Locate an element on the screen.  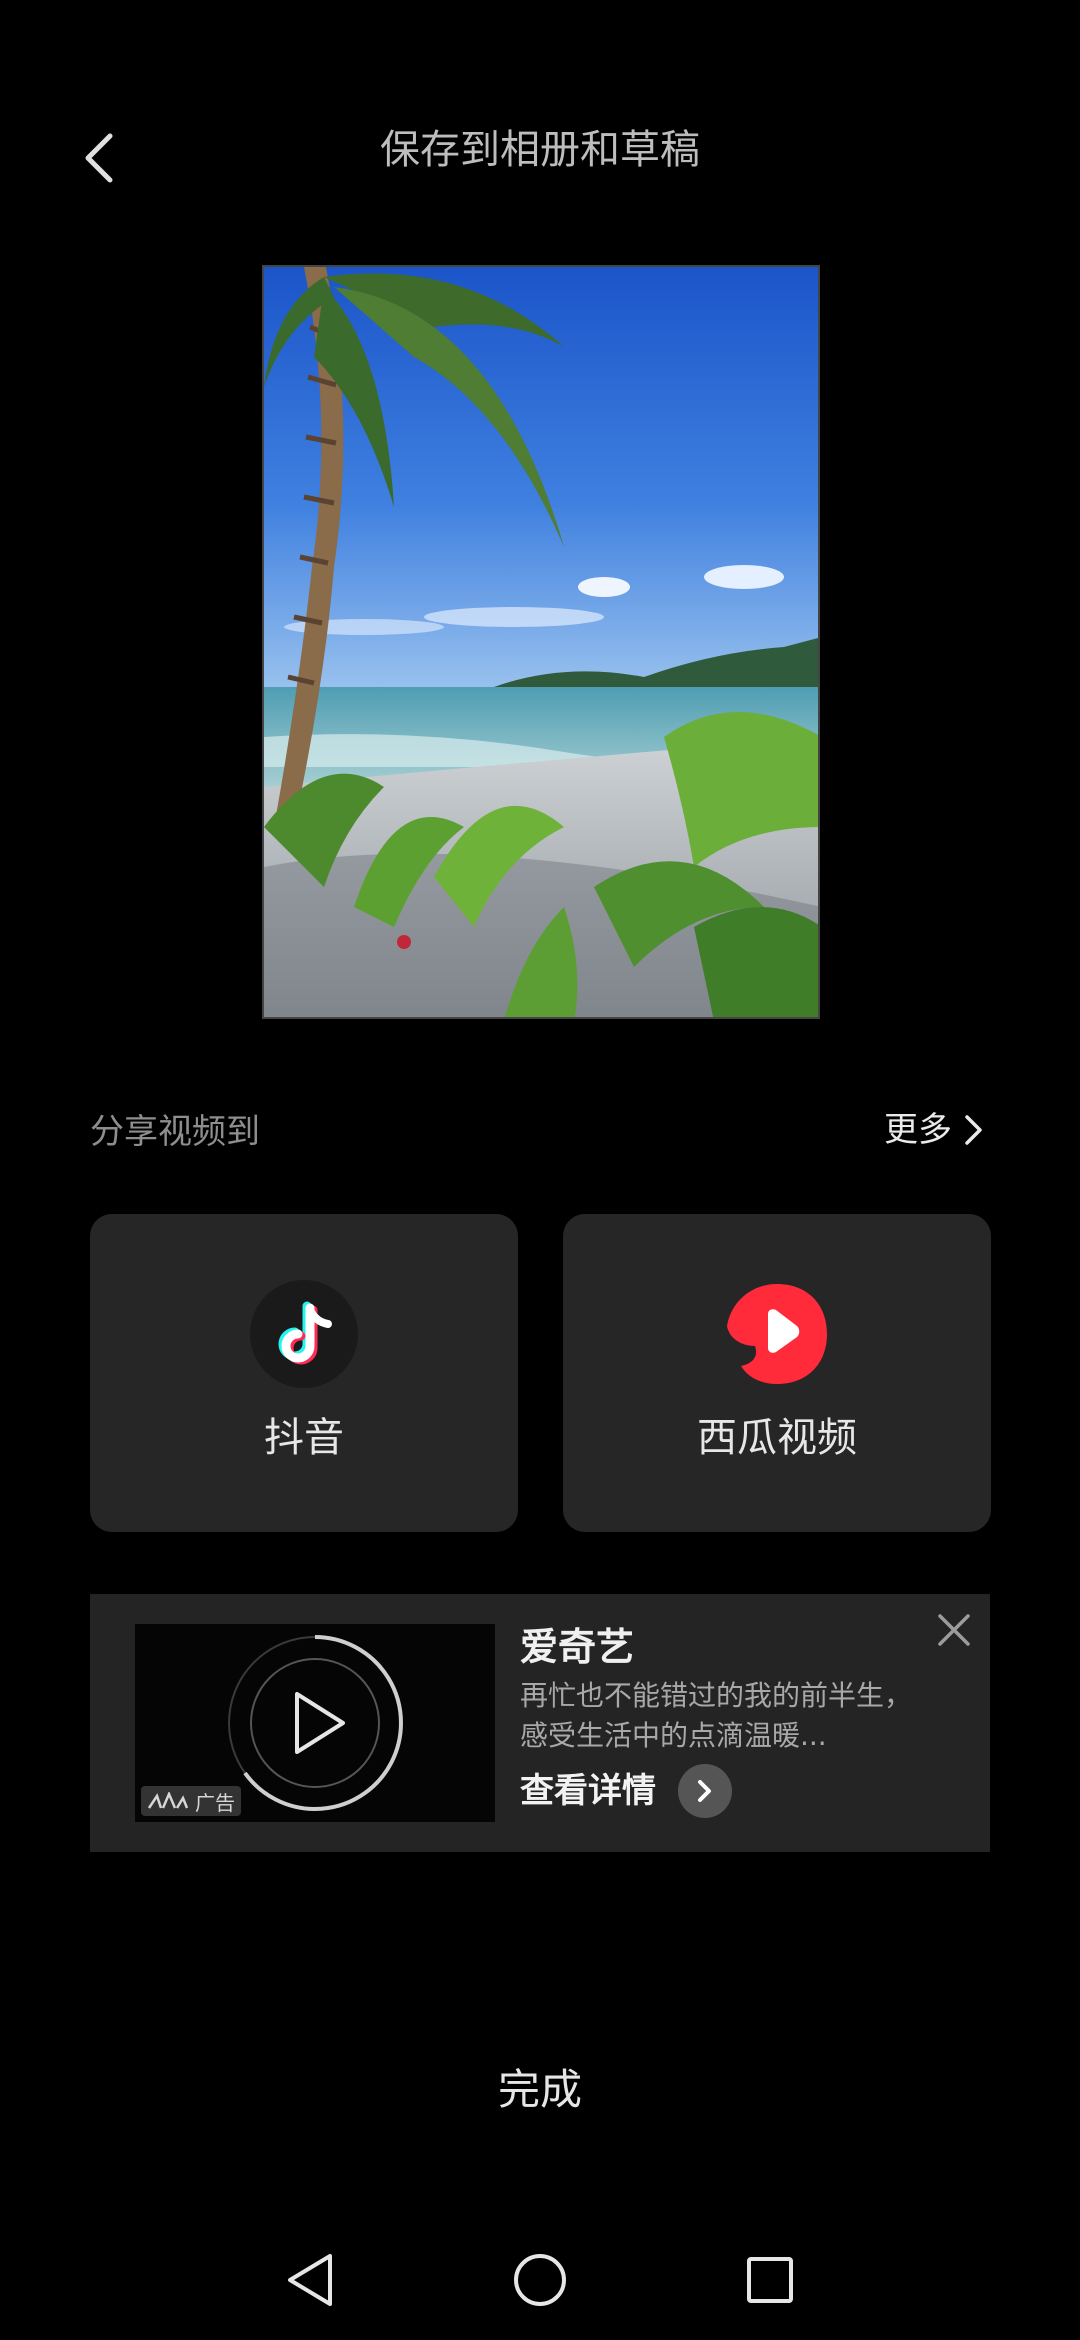
nav-home-button is located at coordinates (540, 2280).